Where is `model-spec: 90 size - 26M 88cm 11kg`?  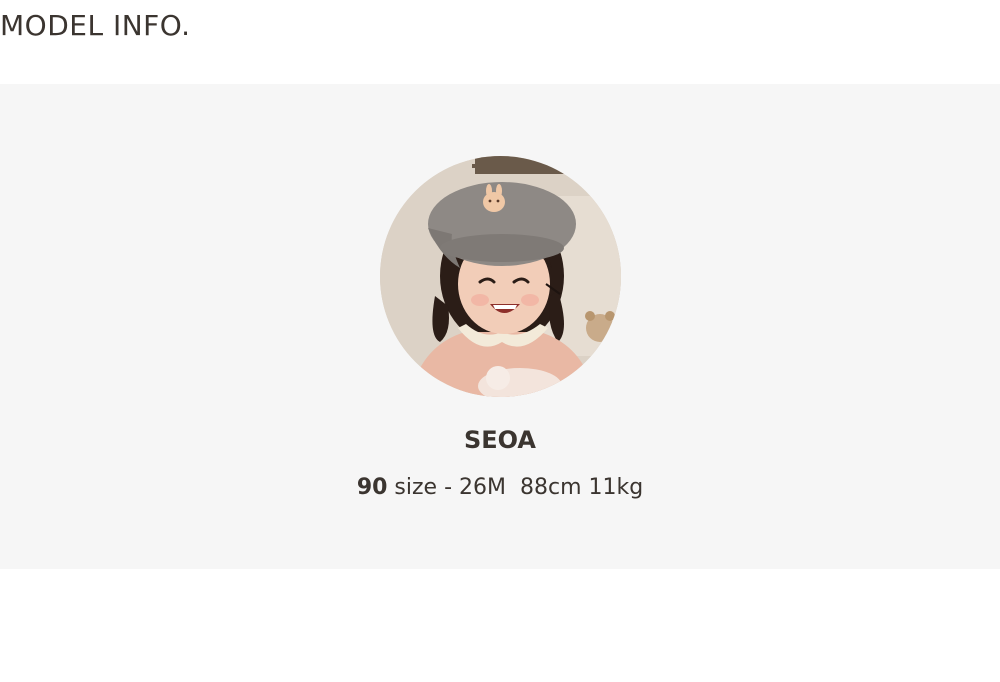 model-spec: 90 size - 26M 88cm 11kg is located at coordinates (500, 488).